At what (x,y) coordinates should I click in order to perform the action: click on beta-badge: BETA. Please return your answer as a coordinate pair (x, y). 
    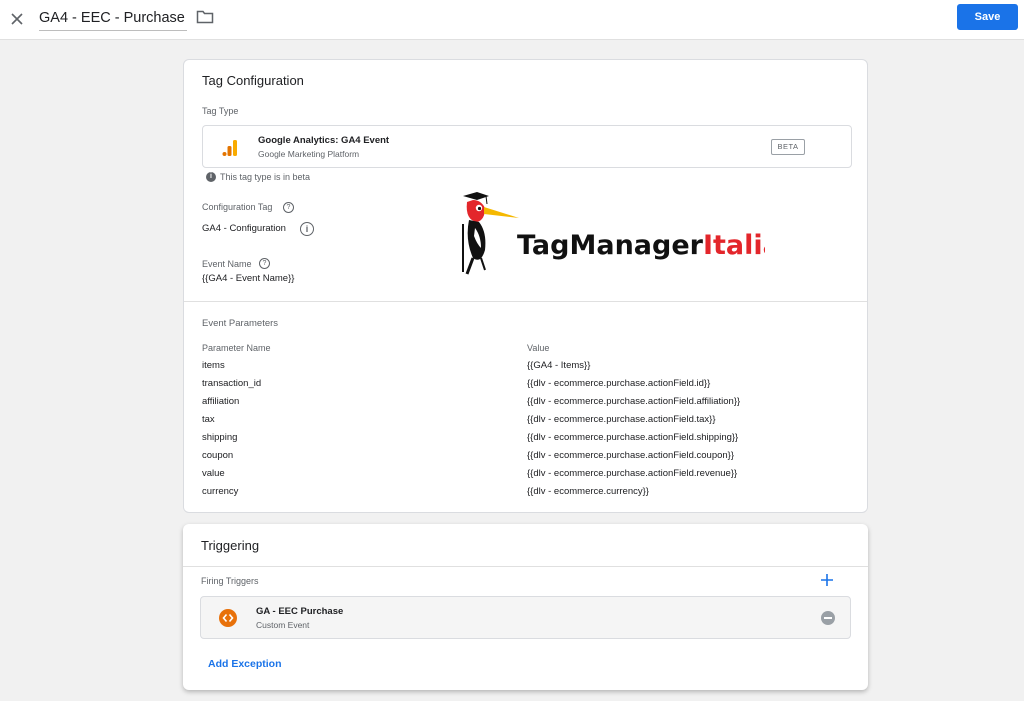
    Looking at the image, I should click on (788, 147).